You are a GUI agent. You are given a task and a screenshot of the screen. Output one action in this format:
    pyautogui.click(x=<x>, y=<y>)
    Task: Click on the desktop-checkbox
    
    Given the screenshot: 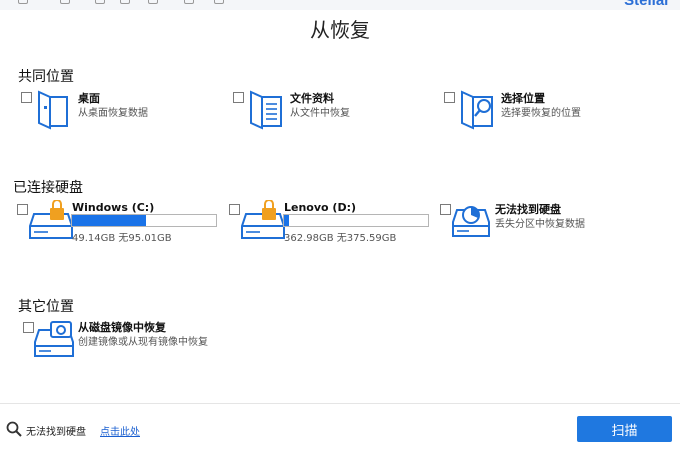 What is the action you would take?
    pyautogui.click(x=26, y=97)
    